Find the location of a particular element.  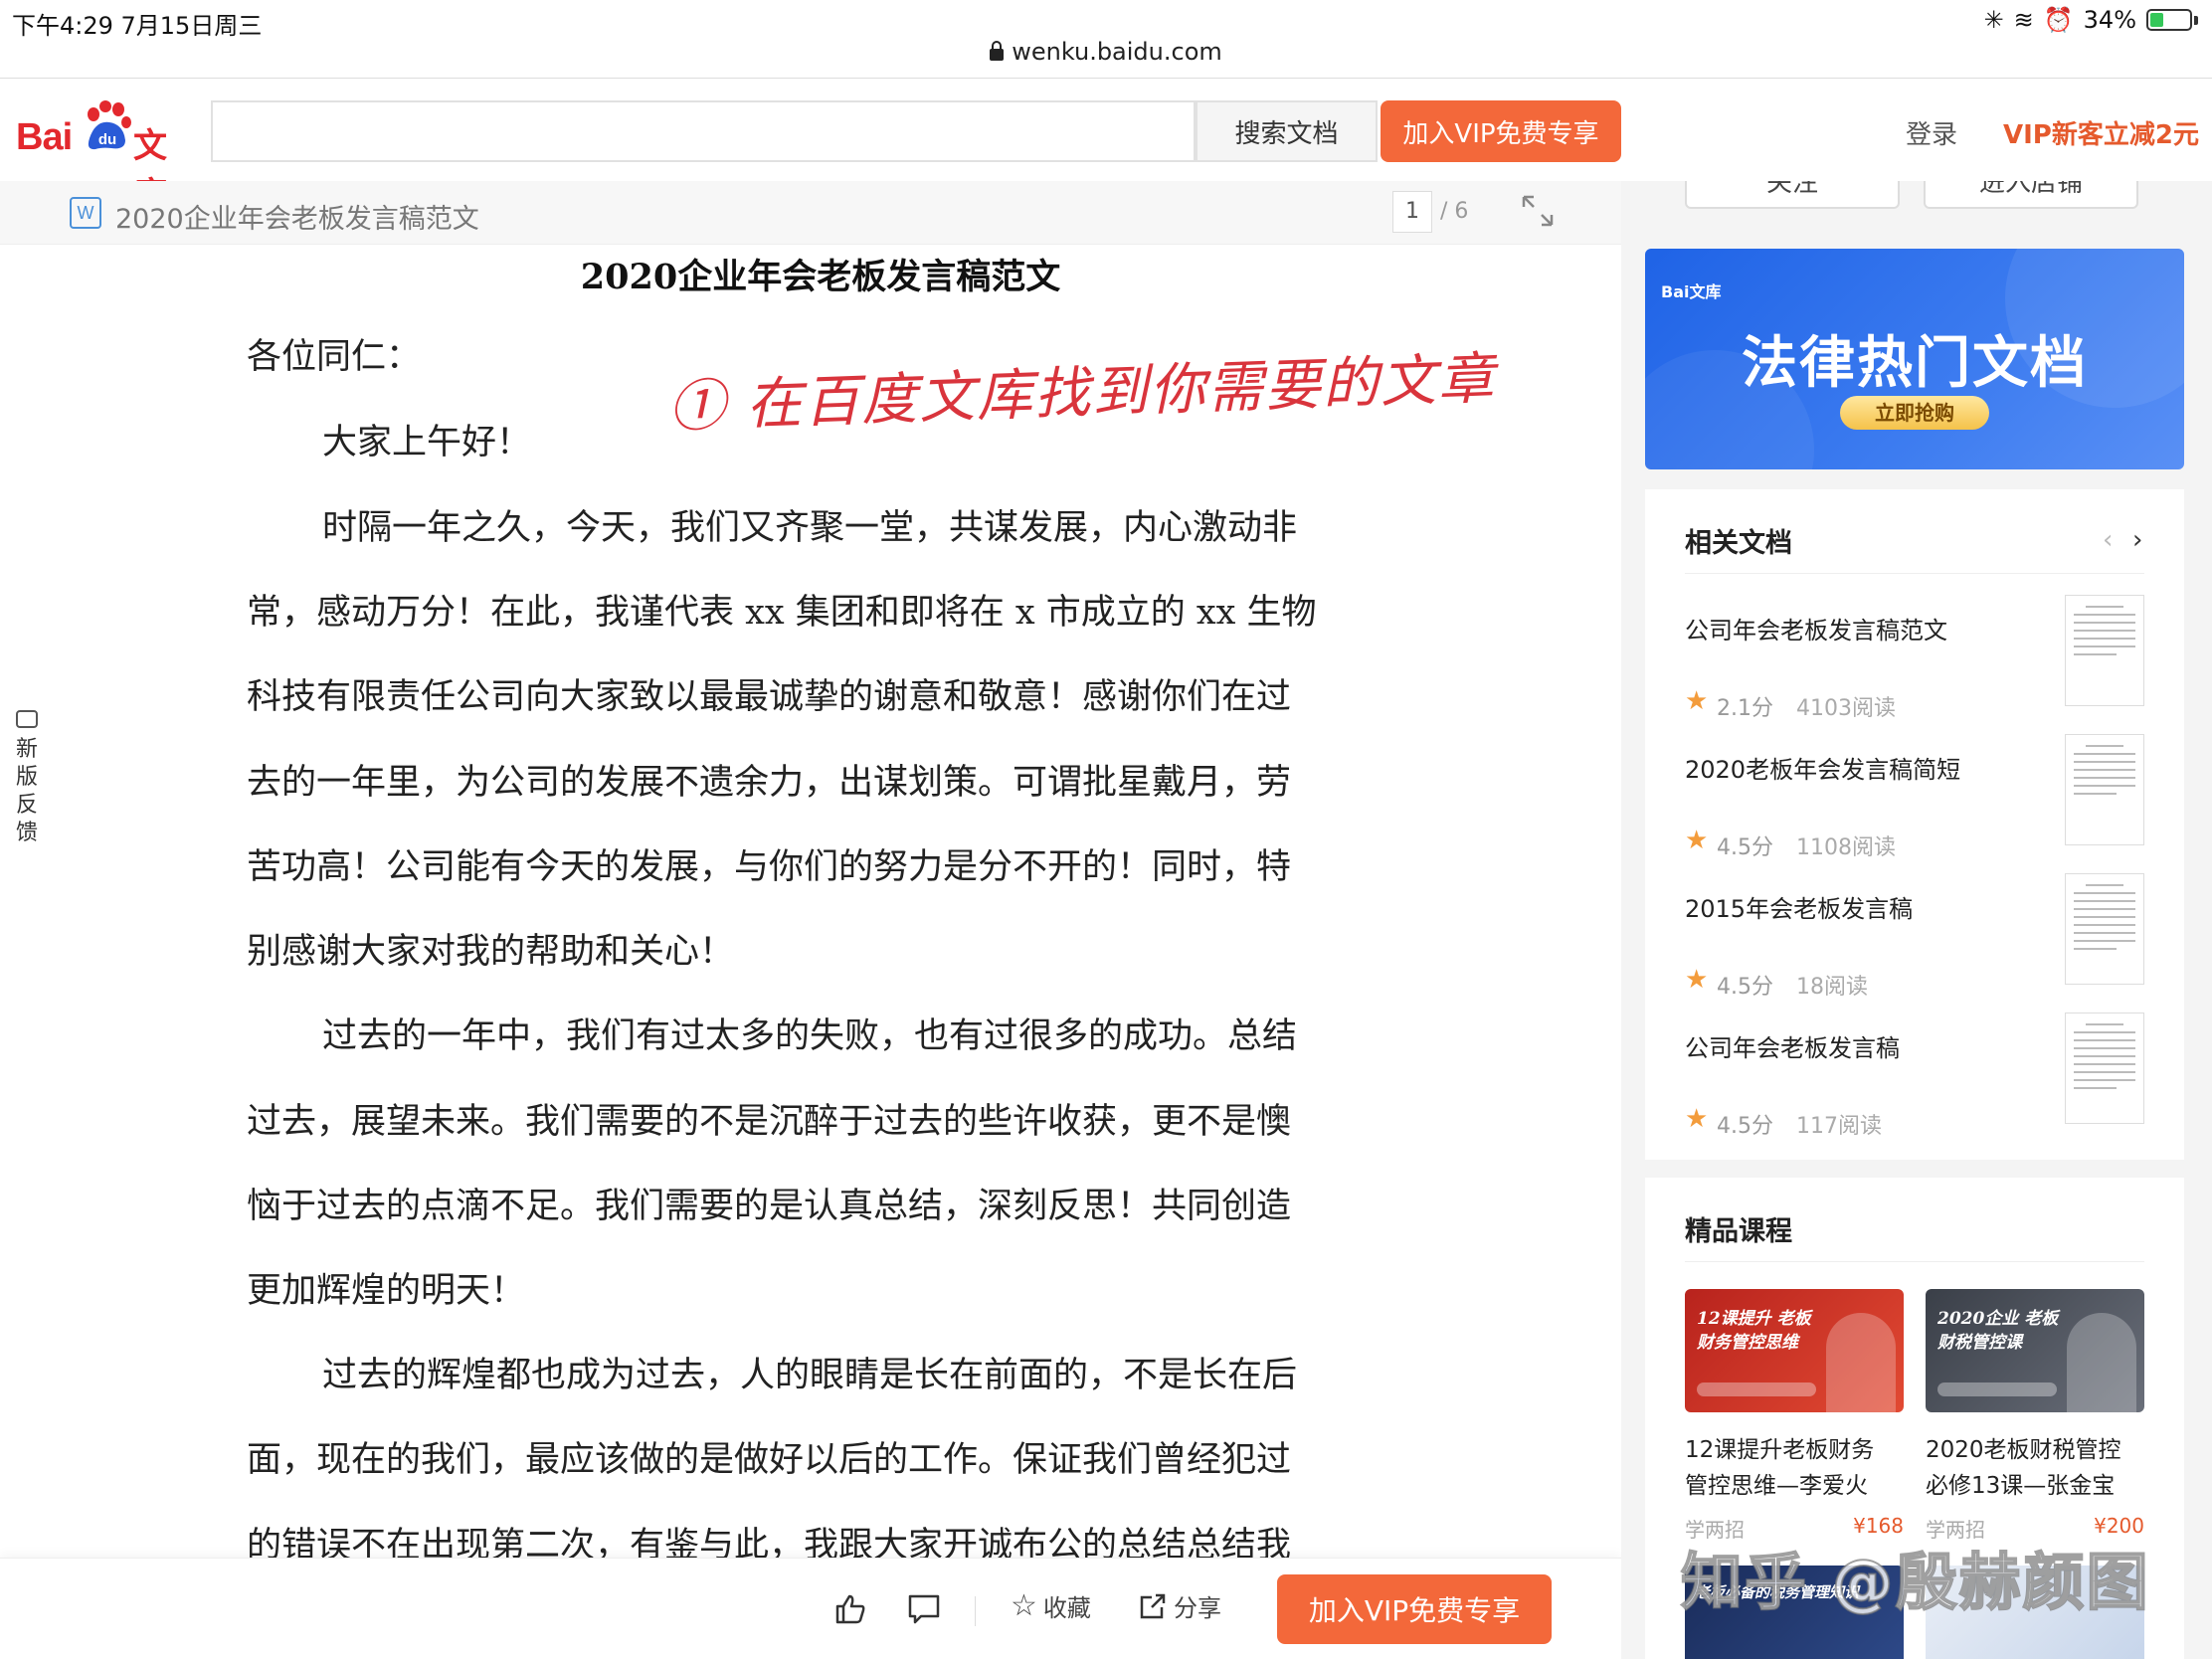

enter-store-button: 进入店铺 is located at coordinates (2031, 195).